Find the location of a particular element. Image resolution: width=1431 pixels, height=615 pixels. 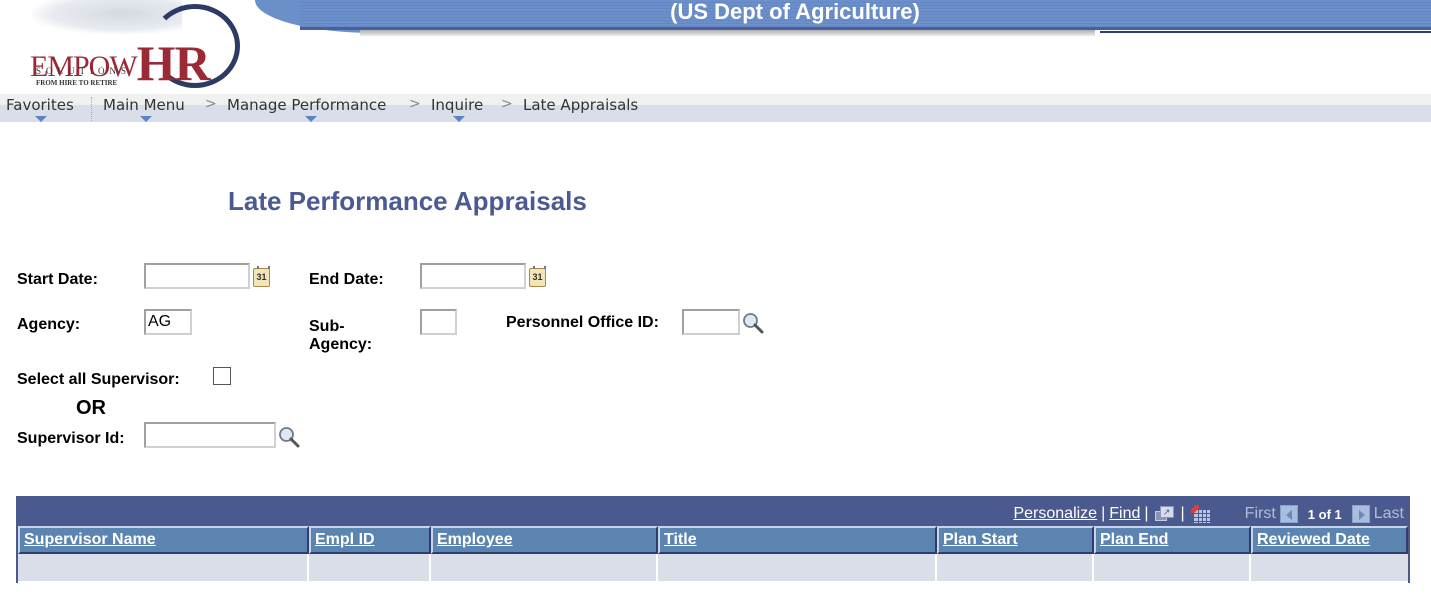

page-status: 1 of 1 is located at coordinates (1324, 514).